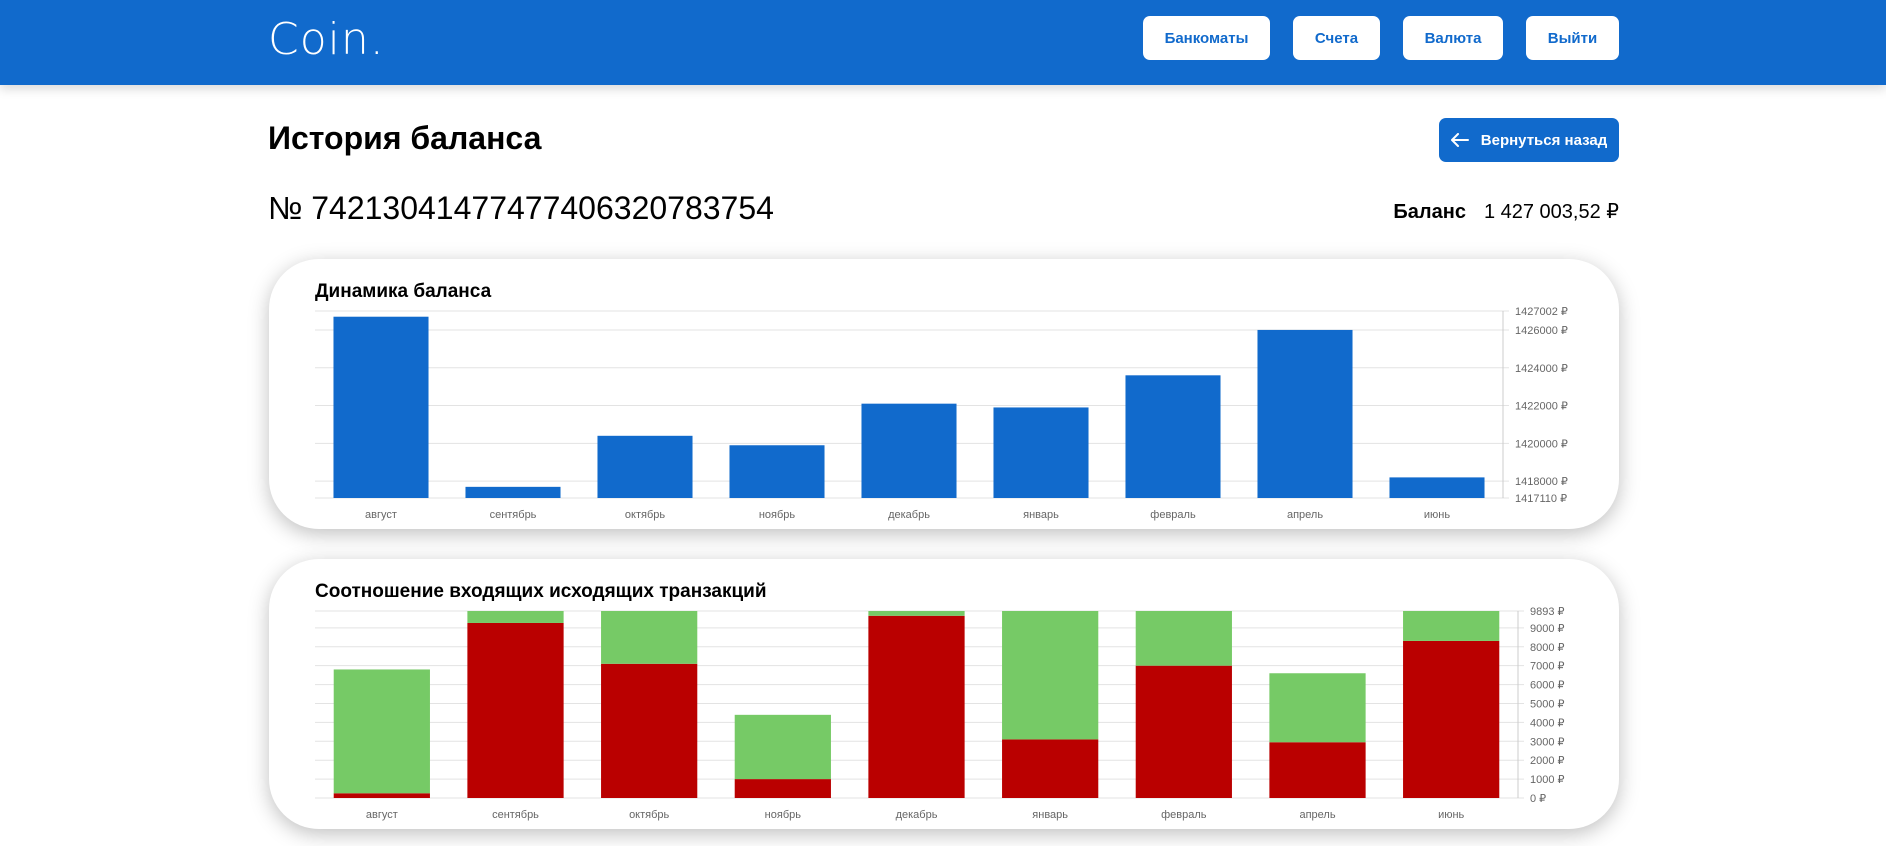 This screenshot has height=846, width=1886. What do you see at coordinates (1572, 38) in the screenshot?
I see `nav-logout-button: Выйти` at bounding box center [1572, 38].